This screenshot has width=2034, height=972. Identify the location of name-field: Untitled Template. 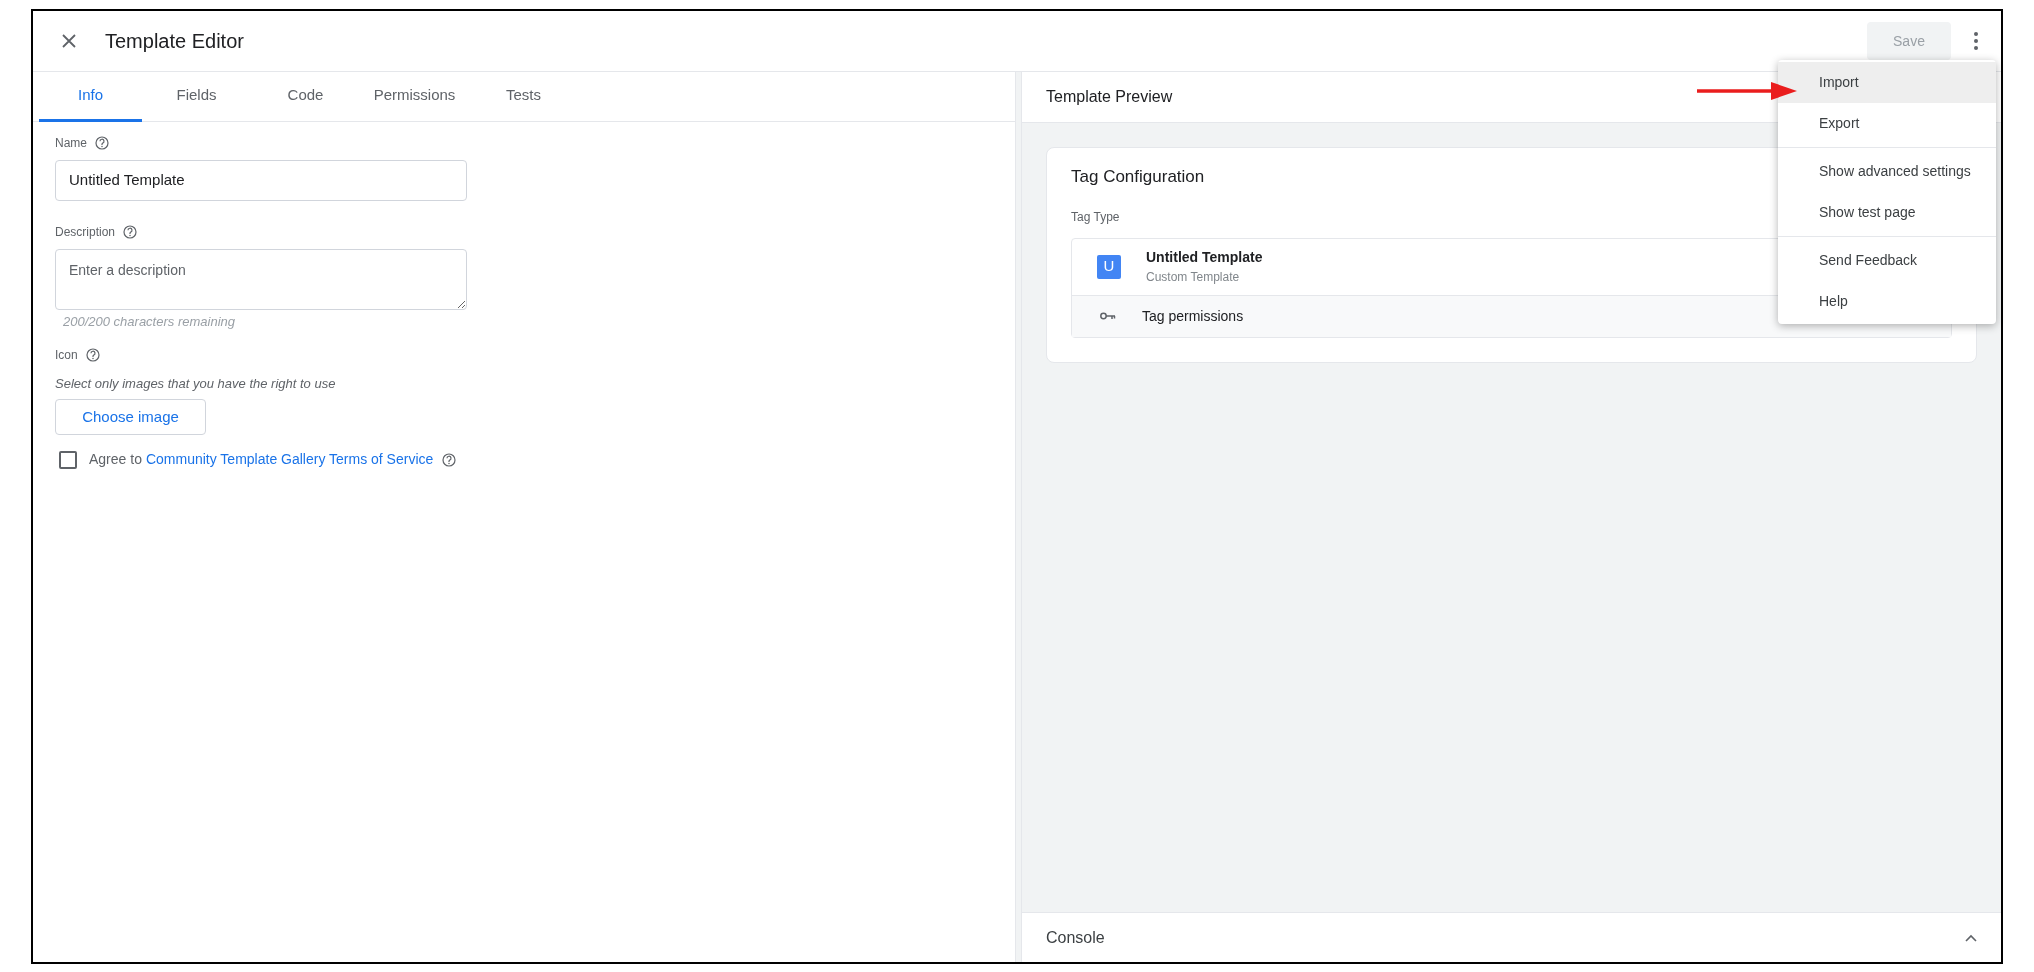
(261, 180).